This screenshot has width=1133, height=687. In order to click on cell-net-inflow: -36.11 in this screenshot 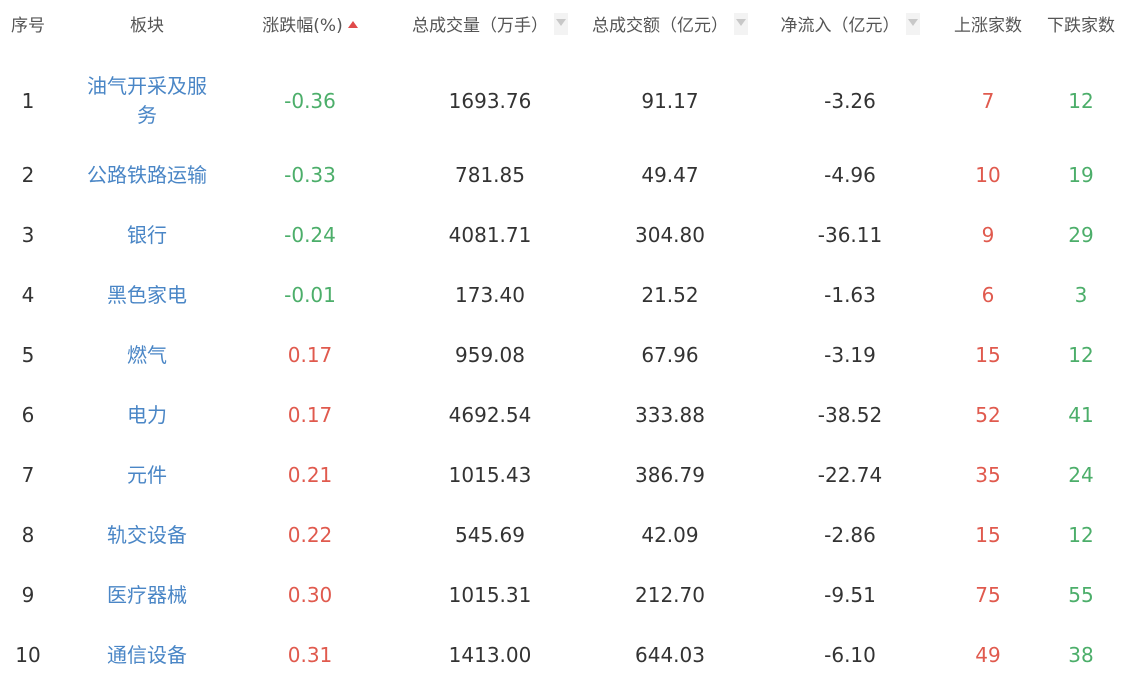, I will do `click(850, 235)`.